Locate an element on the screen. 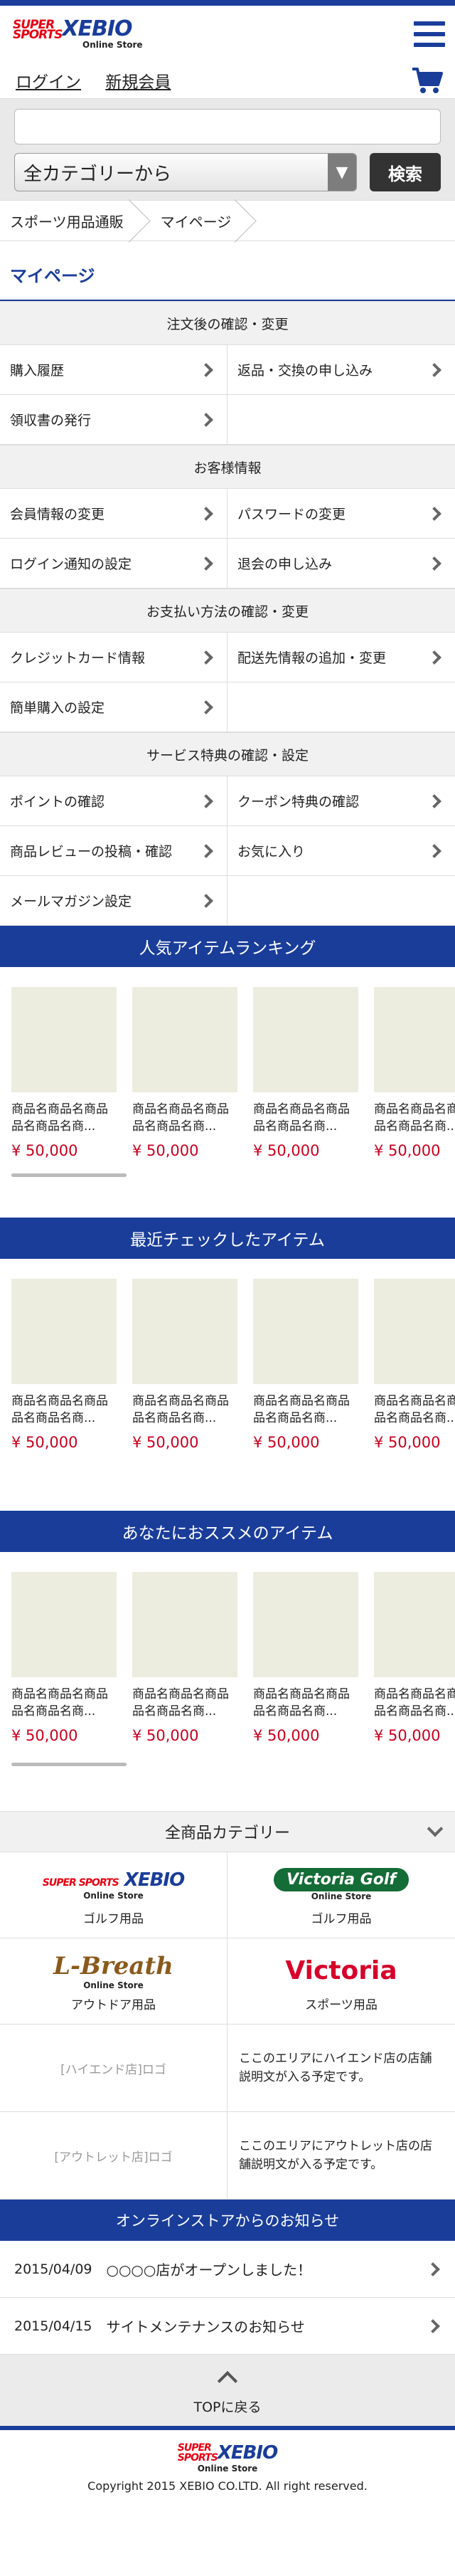 The image size is (455, 2576). news-item: 2015/04/09 ○○○○店がオープンしました！ is located at coordinates (227, 2269).